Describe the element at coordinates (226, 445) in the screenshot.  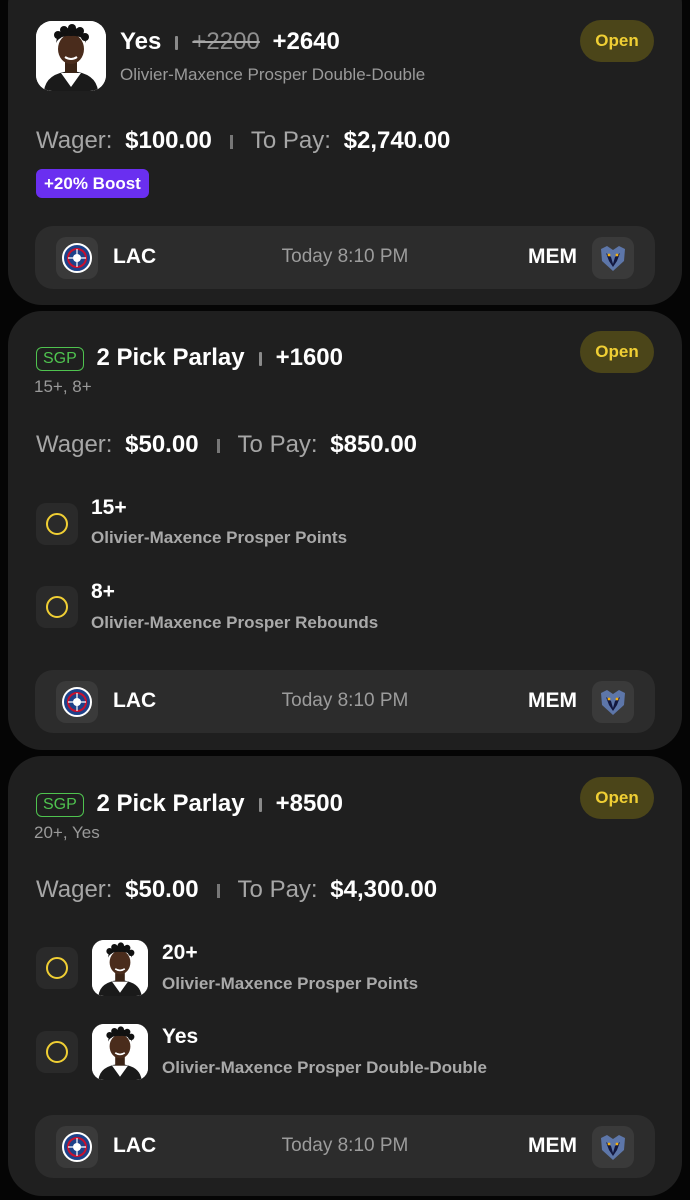
I see `wager-row: Wager: $50.00 To Pay: $850.00` at that location.